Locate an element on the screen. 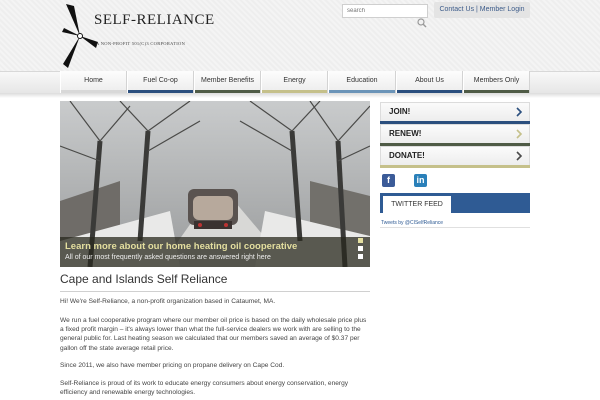 This screenshot has height=400, width=600. nav-item-member-benefits: Member Benefits is located at coordinates (227, 82).